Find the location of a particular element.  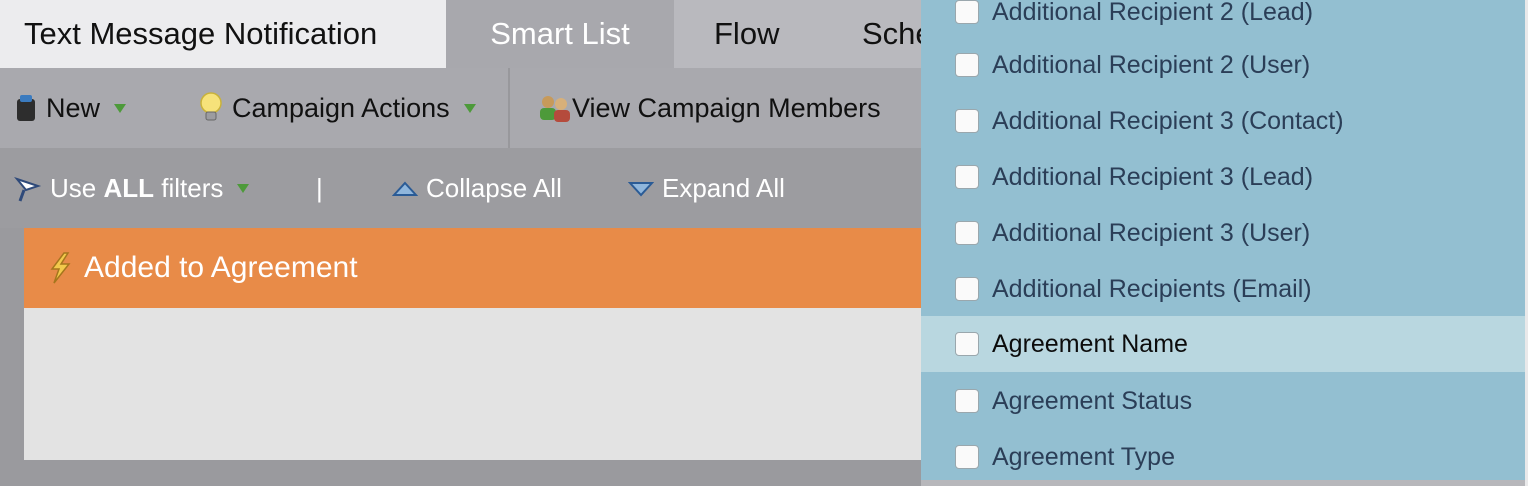

dropdown-option: Additional Recipients (Email) is located at coordinates (1223, 289).